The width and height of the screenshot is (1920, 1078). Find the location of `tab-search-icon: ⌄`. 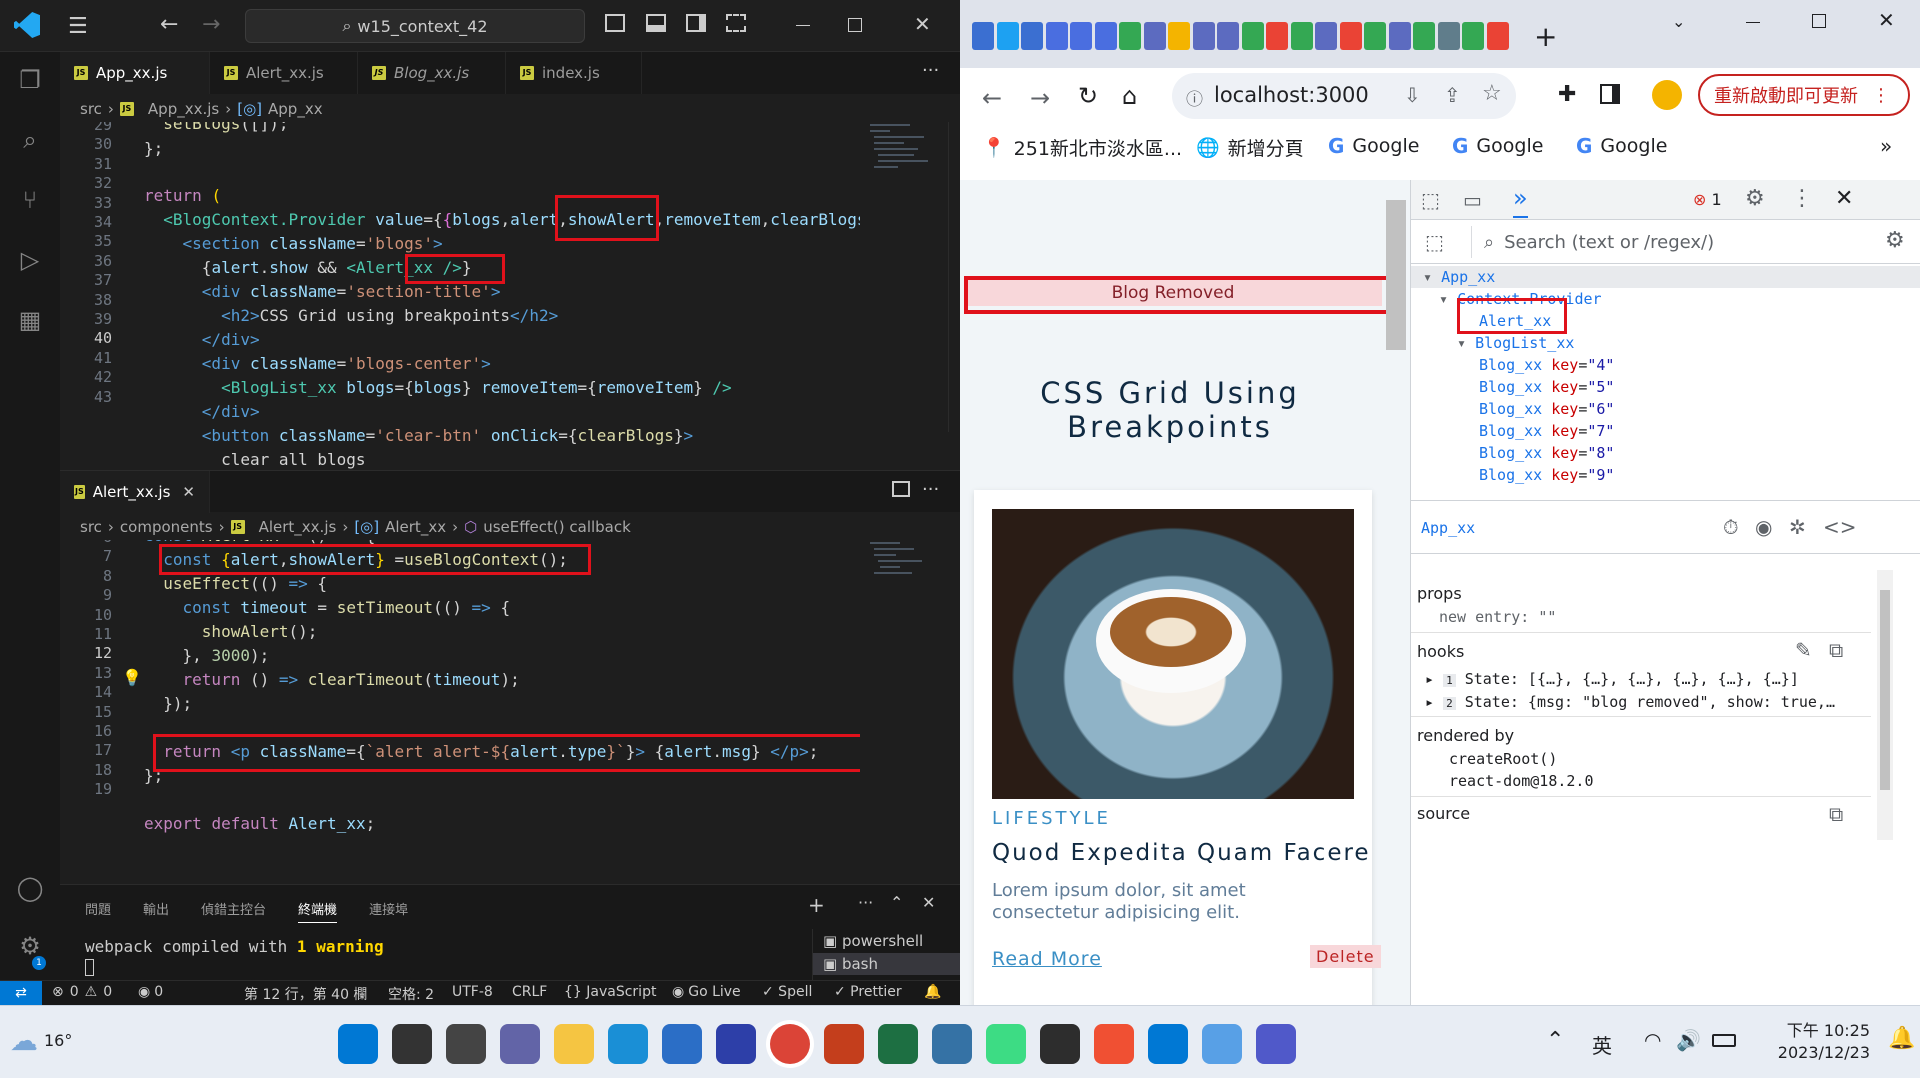

tab-search-icon: ⌄ is located at coordinates (1678, 21).